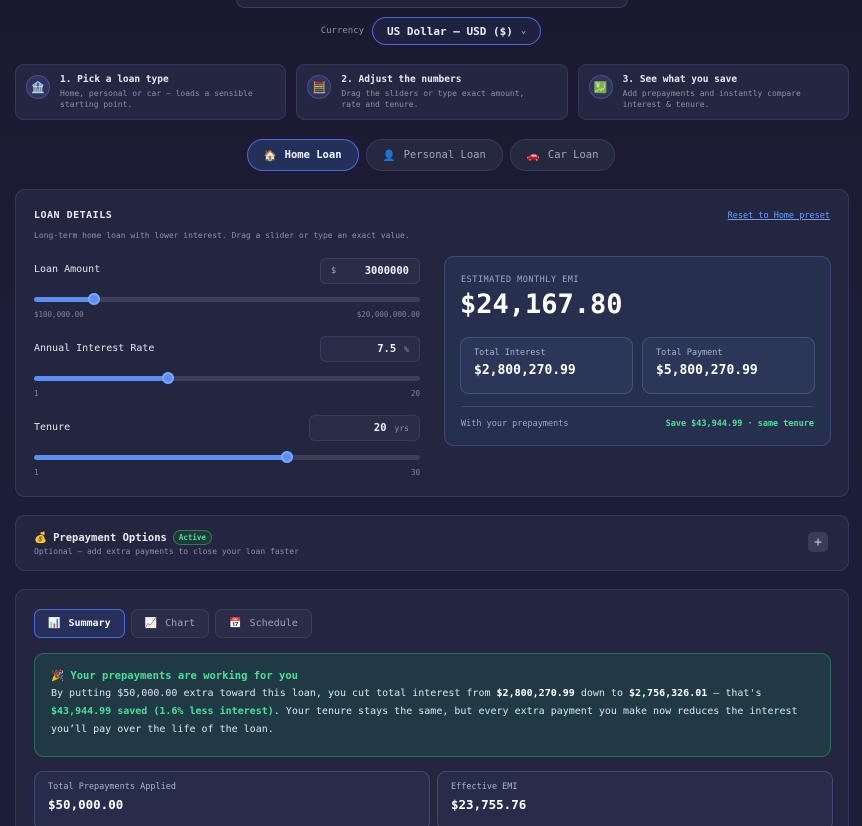  What do you see at coordinates (689, 353) in the screenshot?
I see `total-payment-label: Total Payment` at bounding box center [689, 353].